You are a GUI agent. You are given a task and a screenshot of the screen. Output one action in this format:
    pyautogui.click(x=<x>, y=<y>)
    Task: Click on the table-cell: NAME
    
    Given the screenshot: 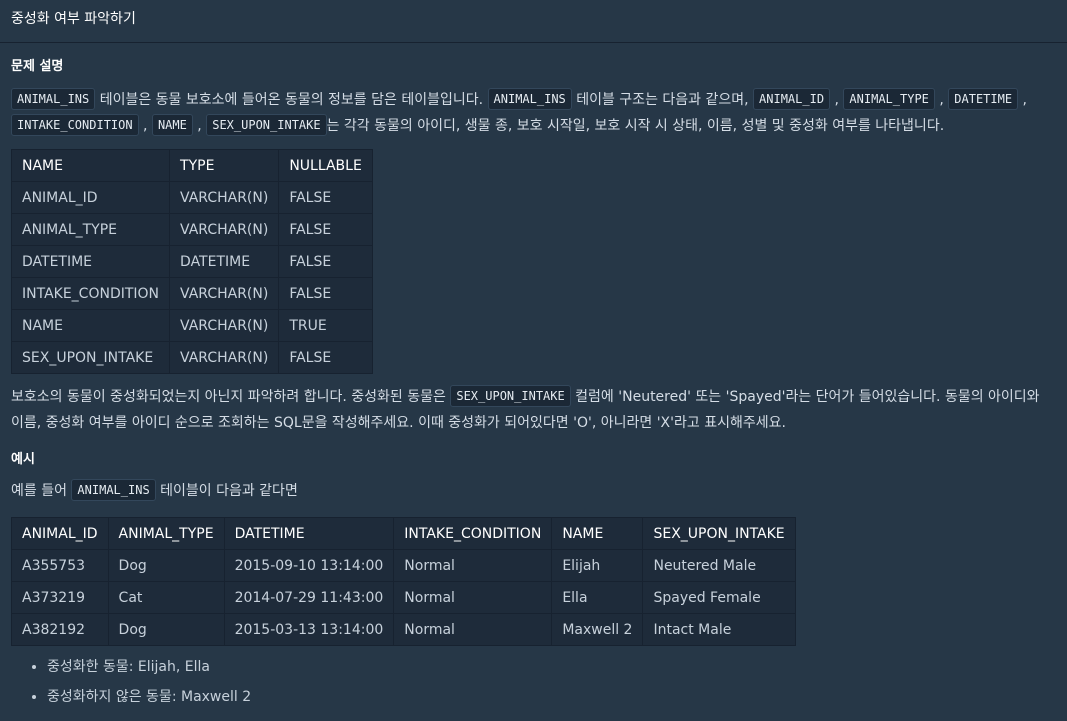 What is the action you would take?
    pyautogui.click(x=90, y=325)
    